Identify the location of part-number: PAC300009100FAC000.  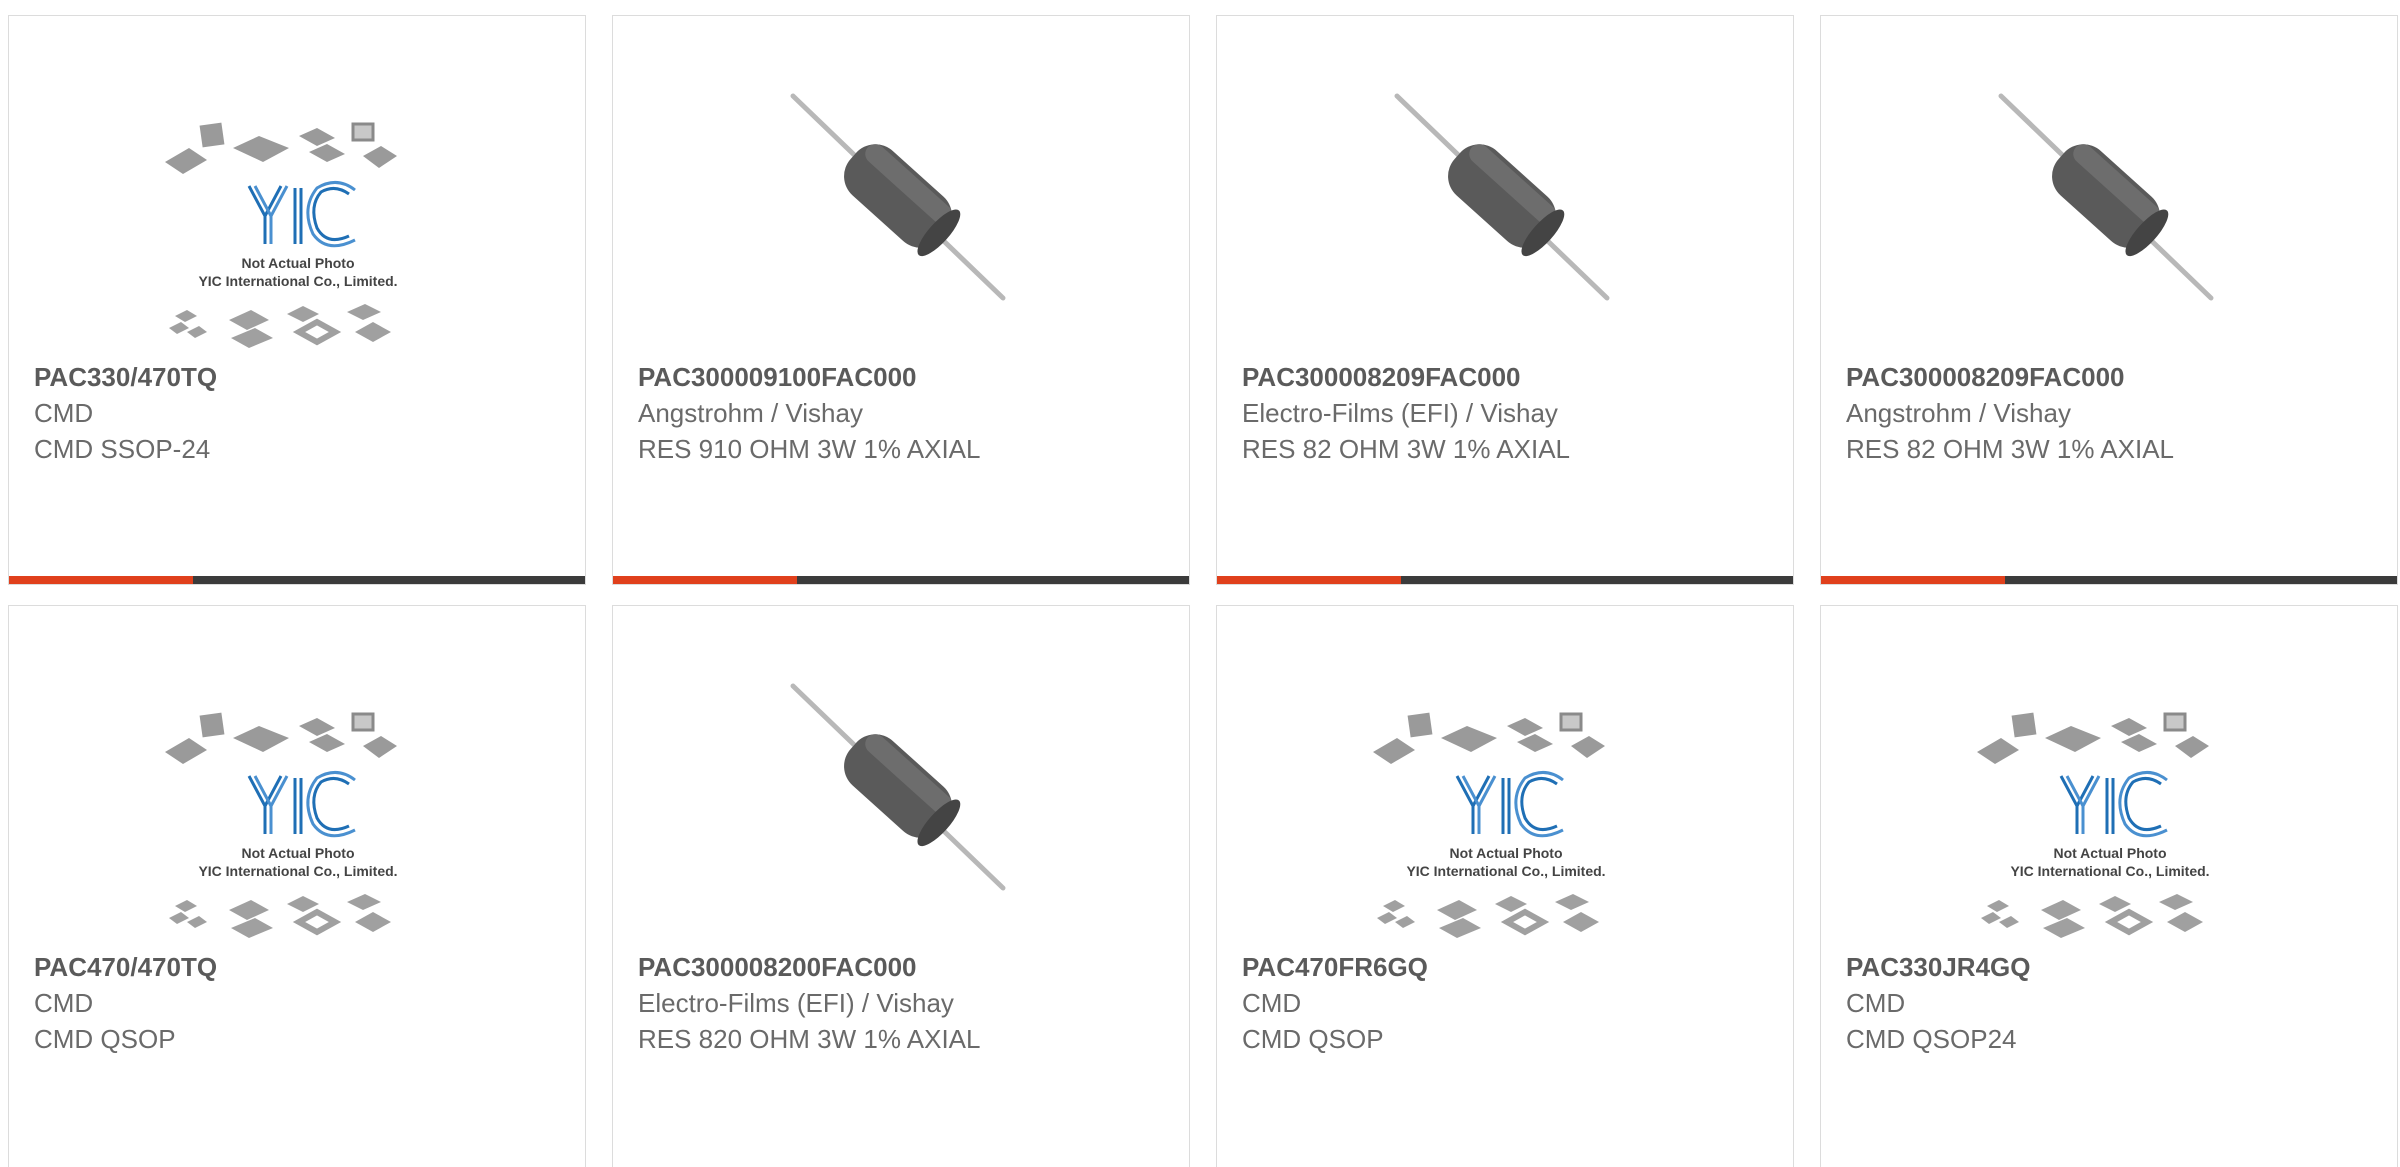
(908, 377).